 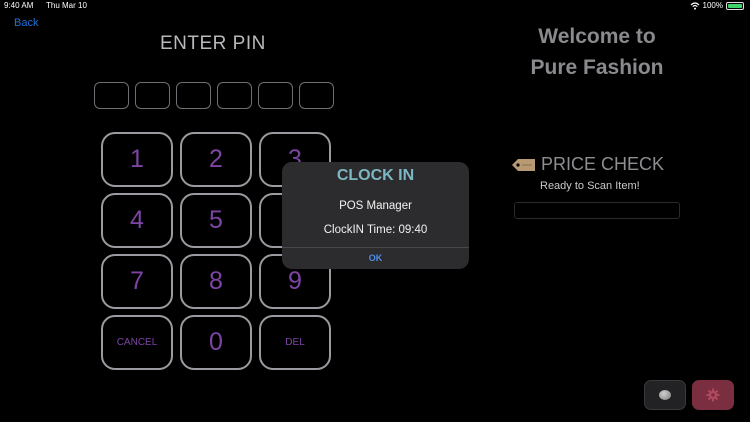 I want to click on status-right: 100%, so click(x=717, y=5).